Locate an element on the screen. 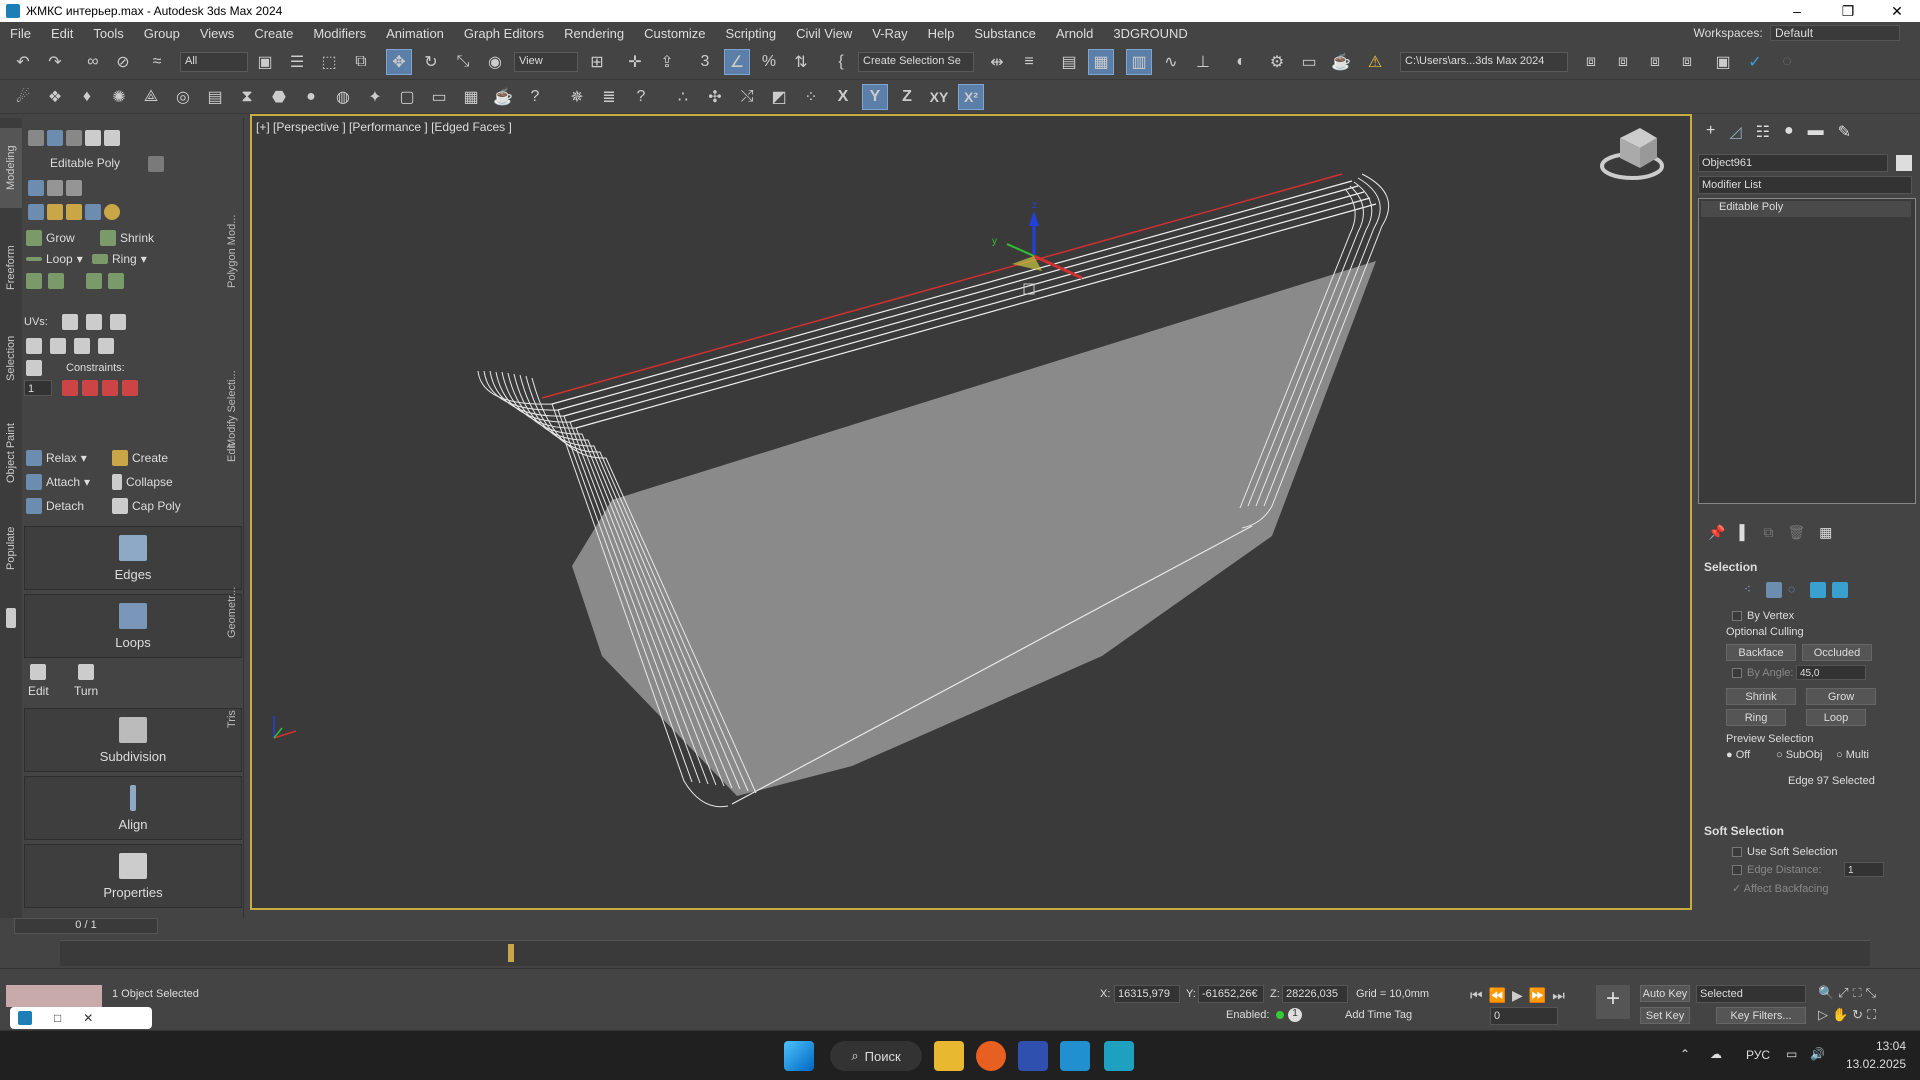 Image resolution: width=1920 pixels, height=1080 pixels. project-folder-icon: ⧈ is located at coordinates (1591, 62).